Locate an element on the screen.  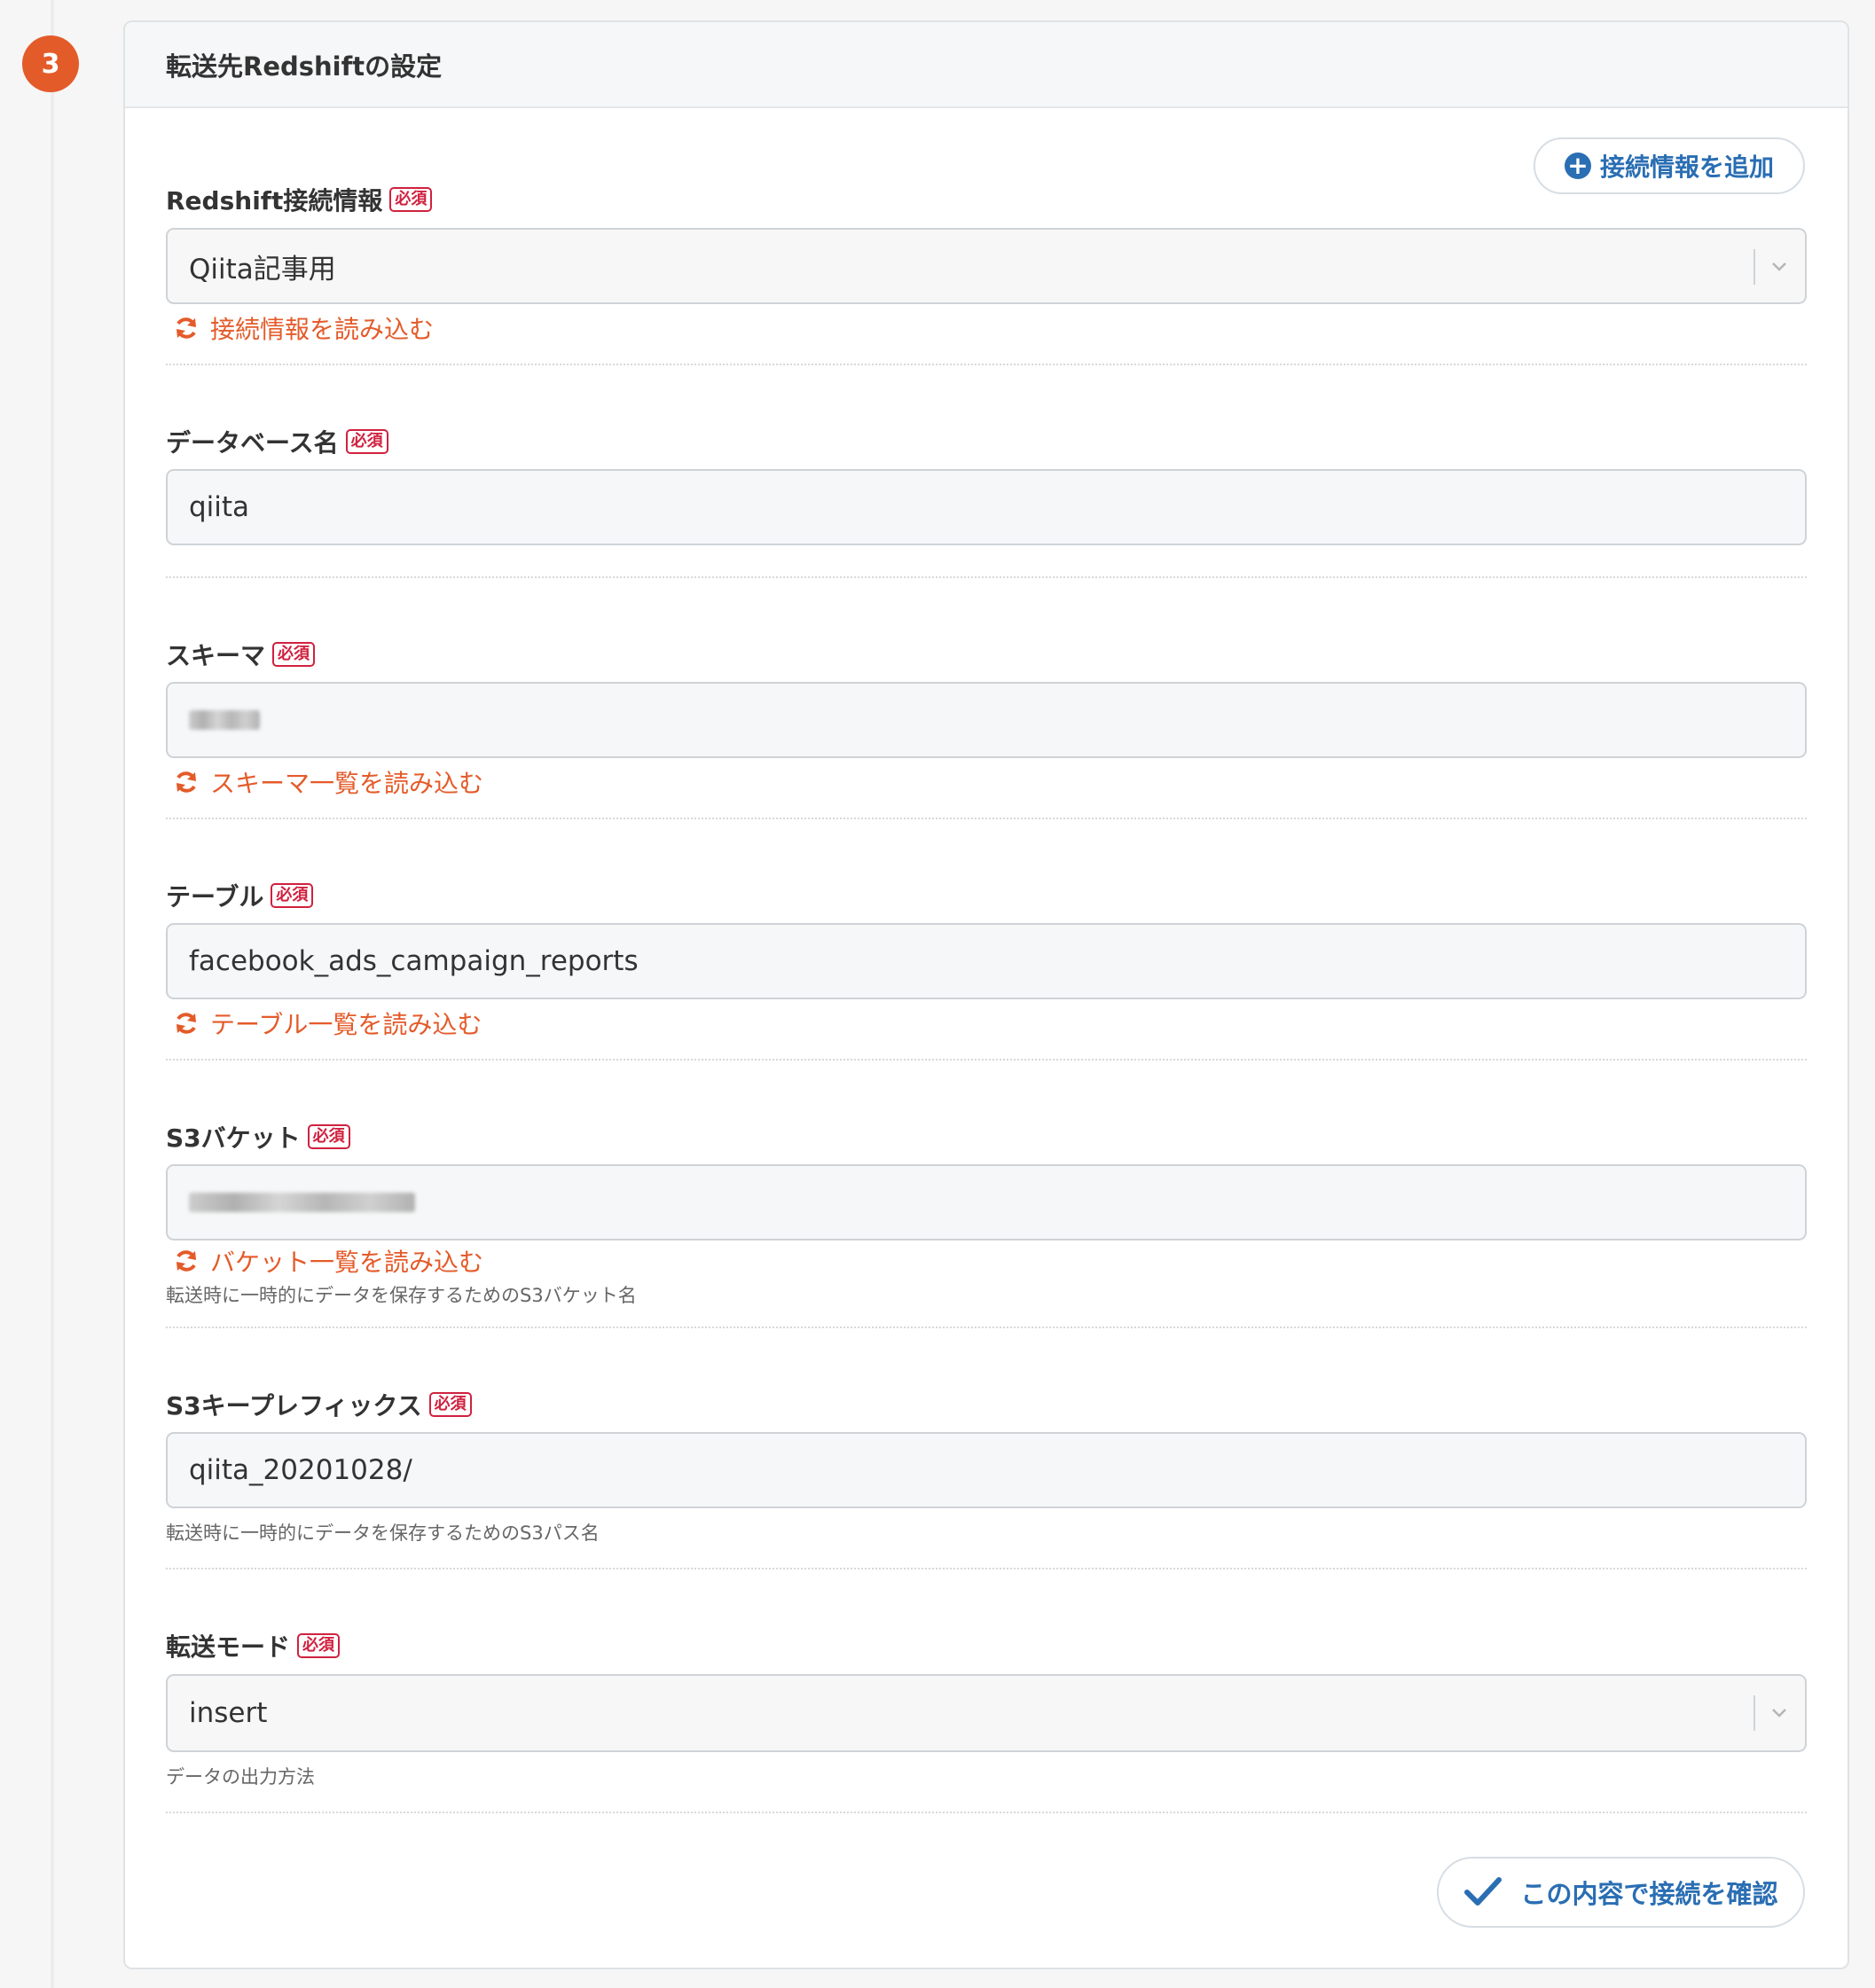
card-title: 転送先Redshiftの設定 is located at coordinates (304, 66).